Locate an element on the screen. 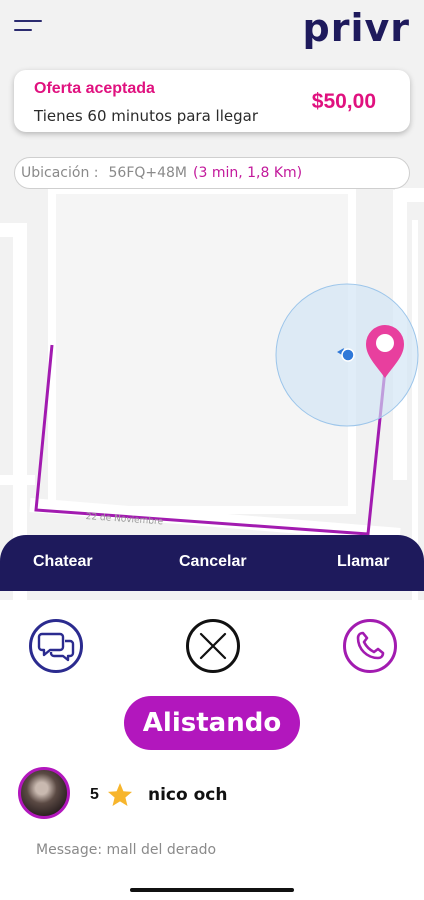  user-name: nico och is located at coordinates (188, 795).